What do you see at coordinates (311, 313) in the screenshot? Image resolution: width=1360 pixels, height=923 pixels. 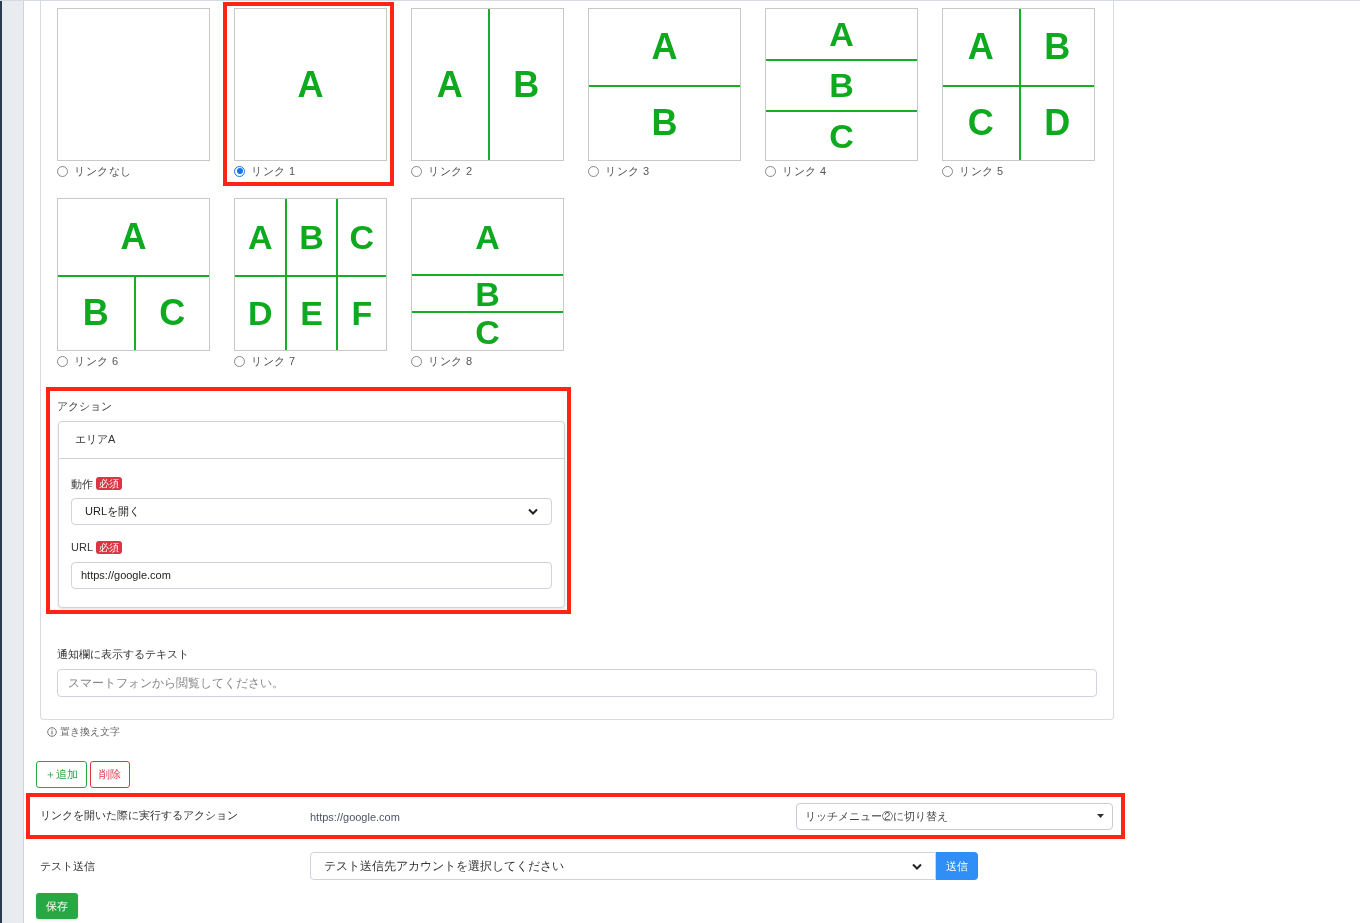 I see `area-letter: E` at bounding box center [311, 313].